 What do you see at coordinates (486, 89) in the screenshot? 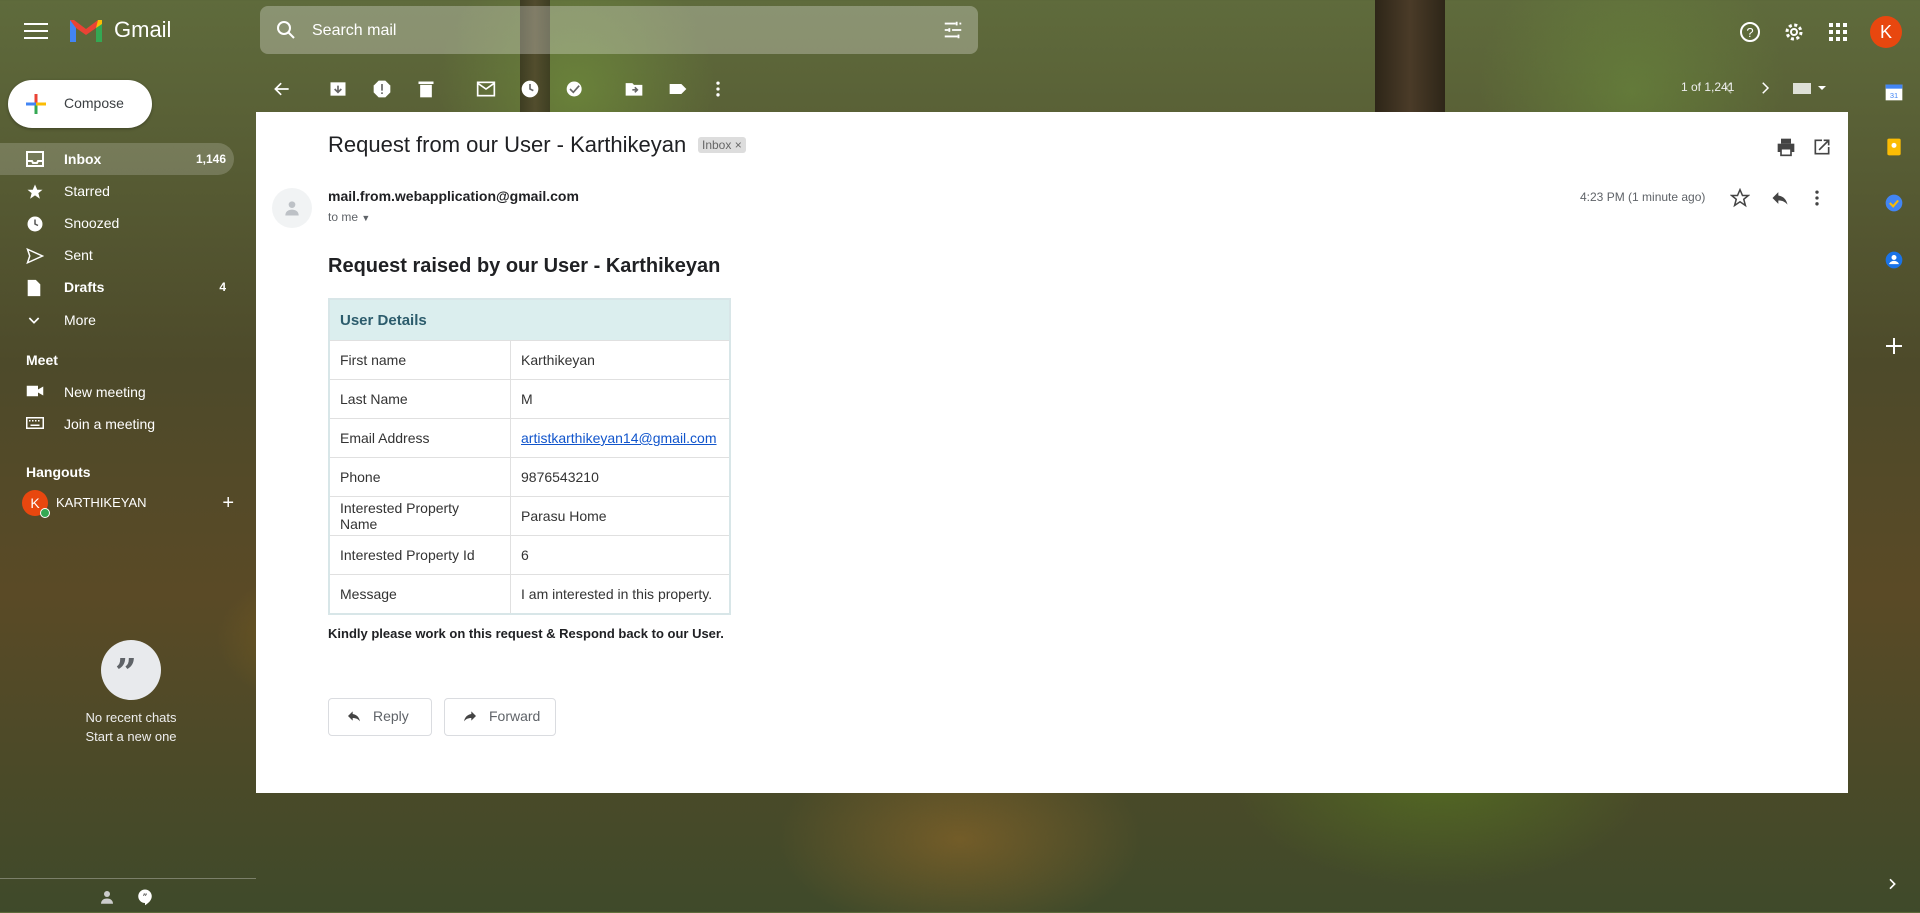
I see `mark-unread-icon` at bounding box center [486, 89].